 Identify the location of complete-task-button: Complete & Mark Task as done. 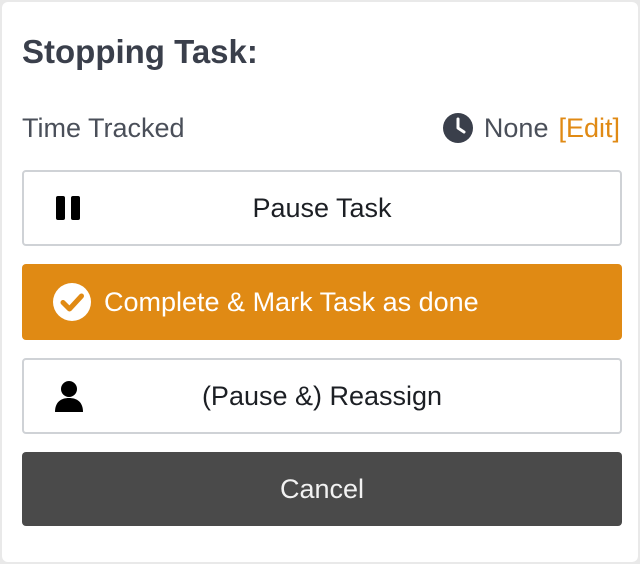
(322, 302).